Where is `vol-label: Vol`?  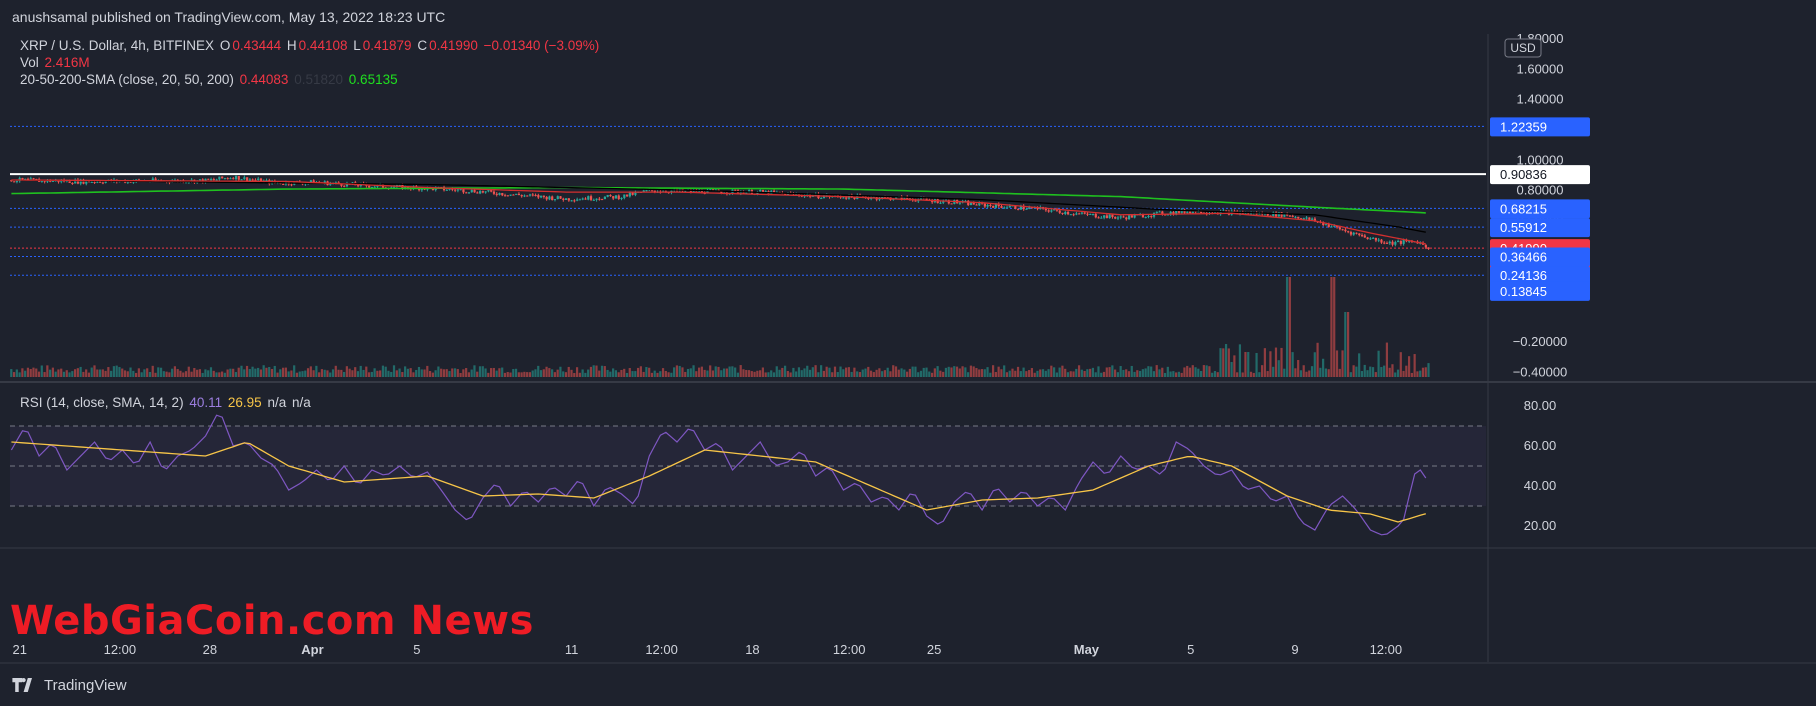
vol-label: Vol is located at coordinates (29, 62).